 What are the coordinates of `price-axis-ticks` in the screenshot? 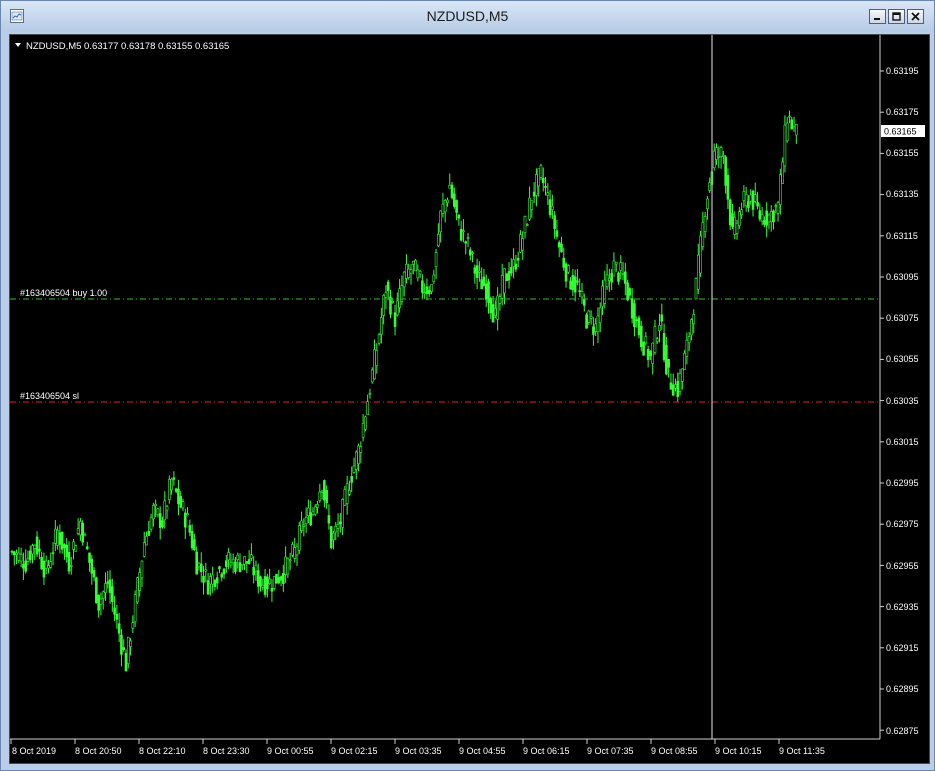 It's located at (882, 400).